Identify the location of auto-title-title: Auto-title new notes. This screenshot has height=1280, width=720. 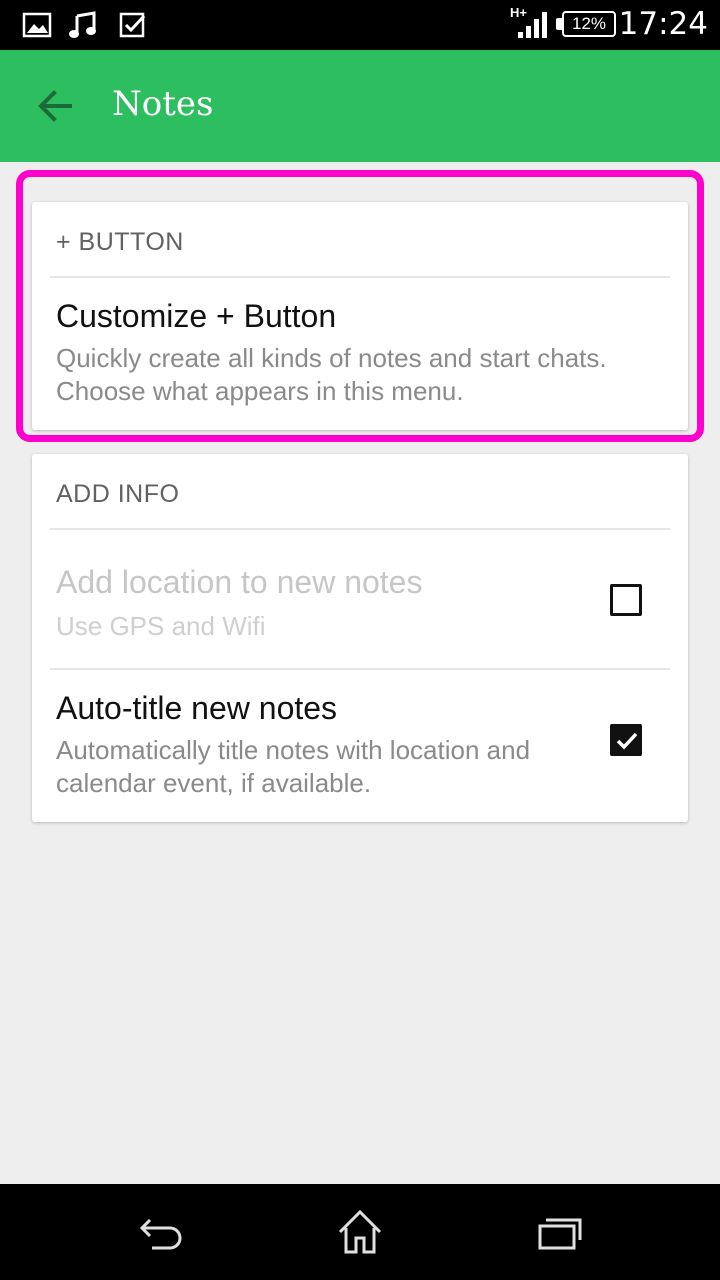
(197, 708).